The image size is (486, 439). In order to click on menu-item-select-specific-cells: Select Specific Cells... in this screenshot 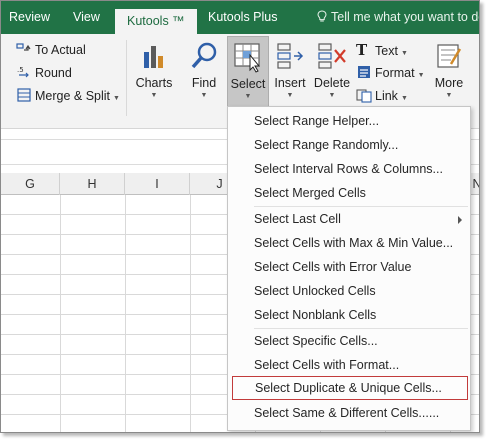, I will do `click(359, 341)`.